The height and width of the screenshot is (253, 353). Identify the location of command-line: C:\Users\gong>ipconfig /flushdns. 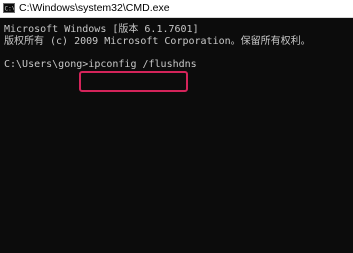
(100, 65).